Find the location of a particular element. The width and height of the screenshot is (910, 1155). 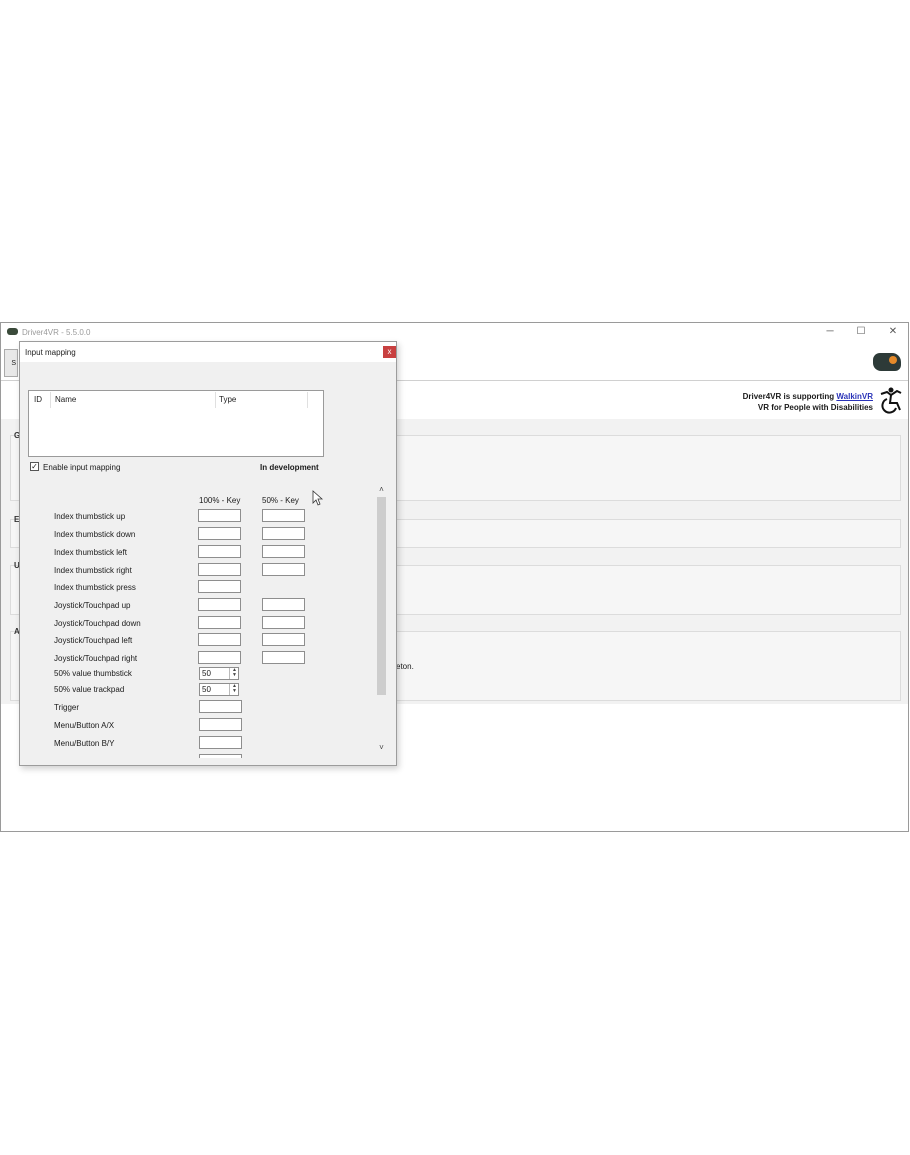

list-header-type: Type is located at coordinates (227, 399).